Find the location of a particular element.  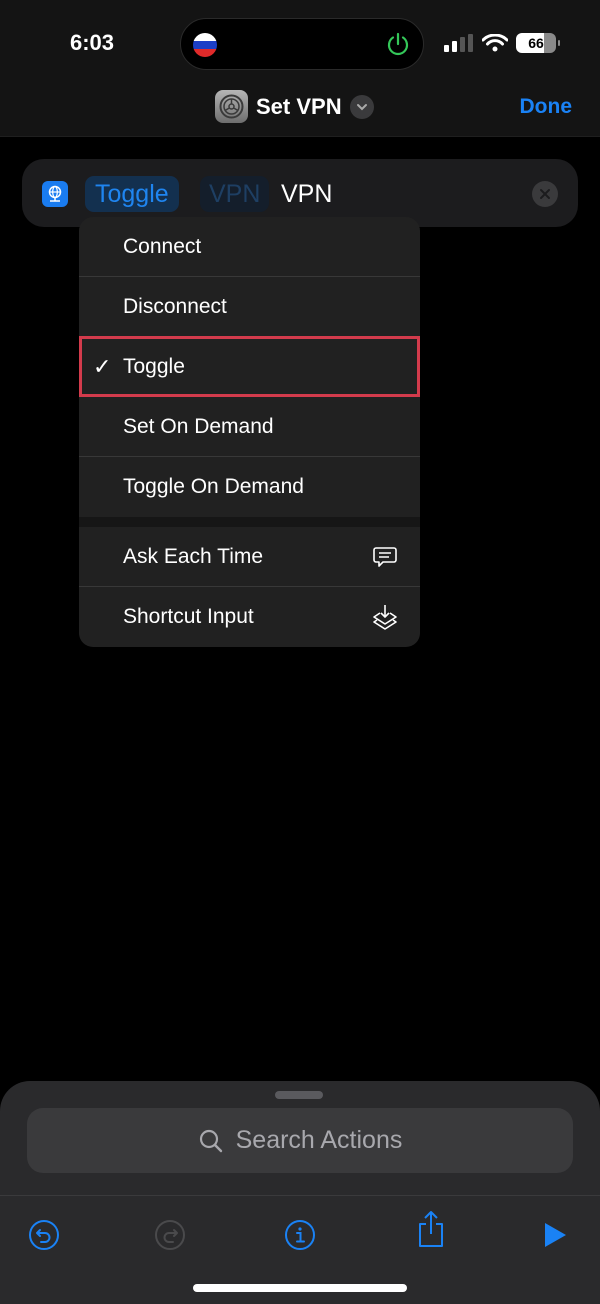

speech-bubble-icon is located at coordinates (385, 557).